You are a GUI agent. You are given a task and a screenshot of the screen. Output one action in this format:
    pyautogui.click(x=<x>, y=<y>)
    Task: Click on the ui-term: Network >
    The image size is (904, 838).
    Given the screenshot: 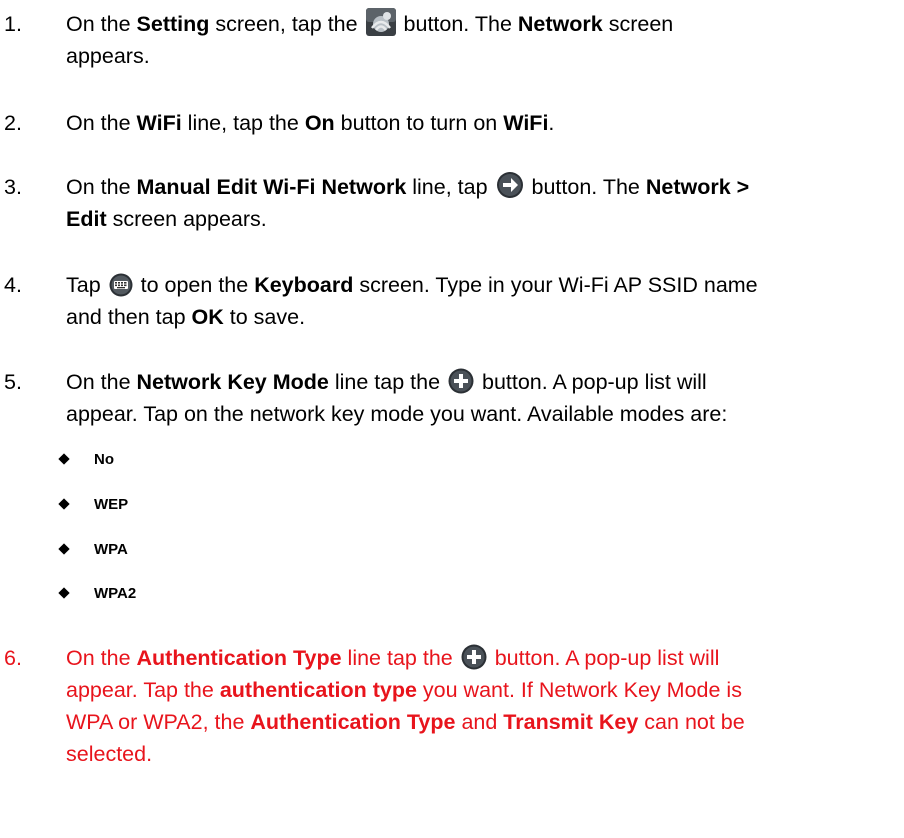 What is the action you would take?
    pyautogui.click(x=697, y=187)
    